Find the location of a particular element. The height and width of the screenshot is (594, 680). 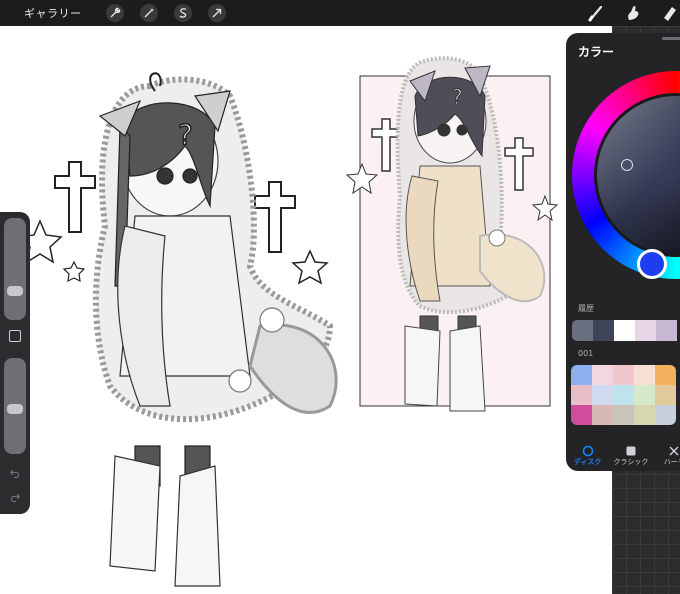

transform-arrow-icon is located at coordinates (216, 13).